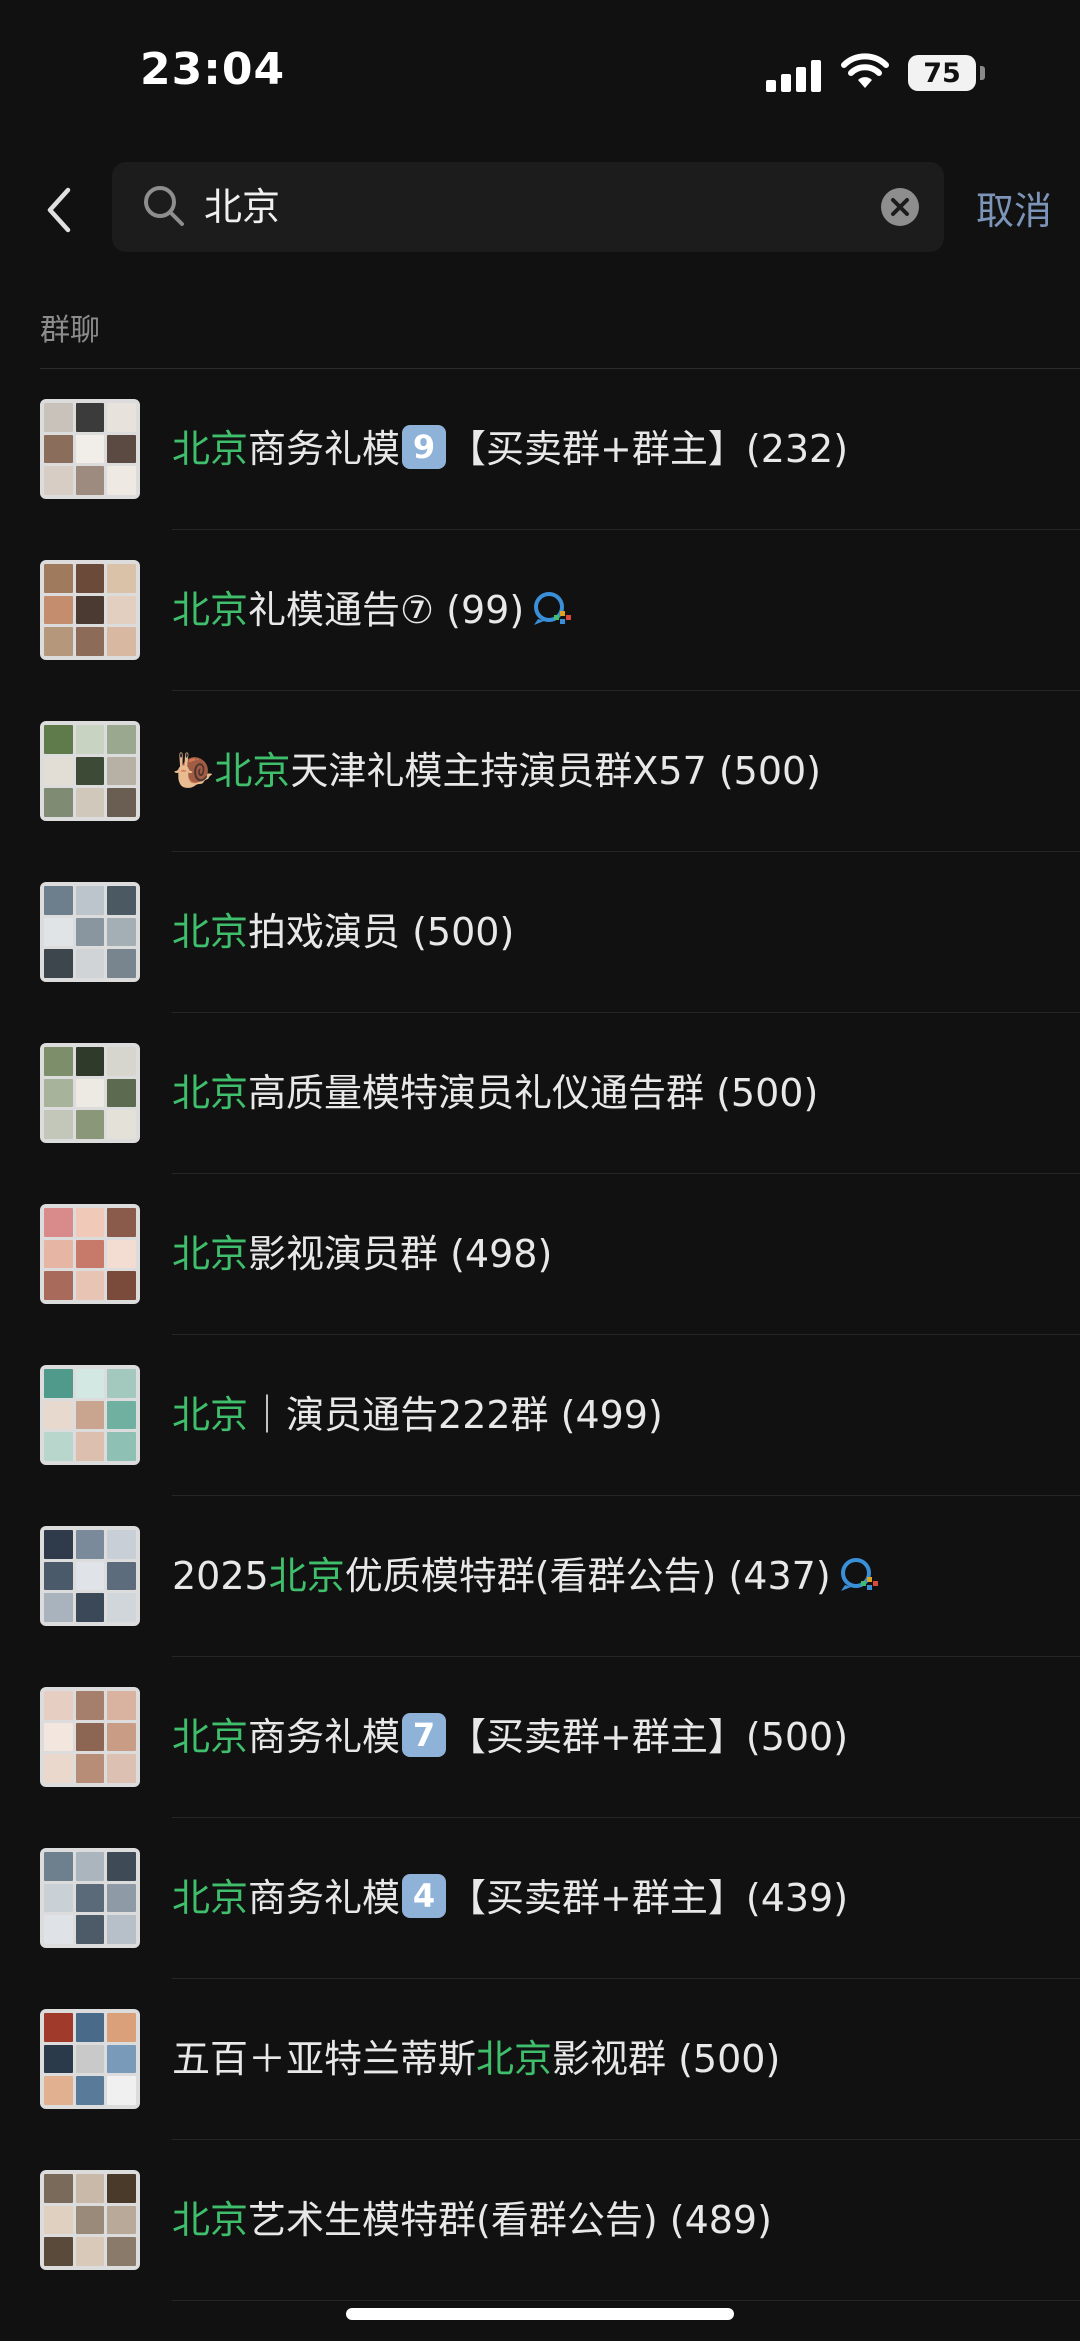 This screenshot has height=2341, width=1080. What do you see at coordinates (386, 610) in the screenshot?
I see `group-name-rest: 礼模通告⑦ (99)` at bounding box center [386, 610].